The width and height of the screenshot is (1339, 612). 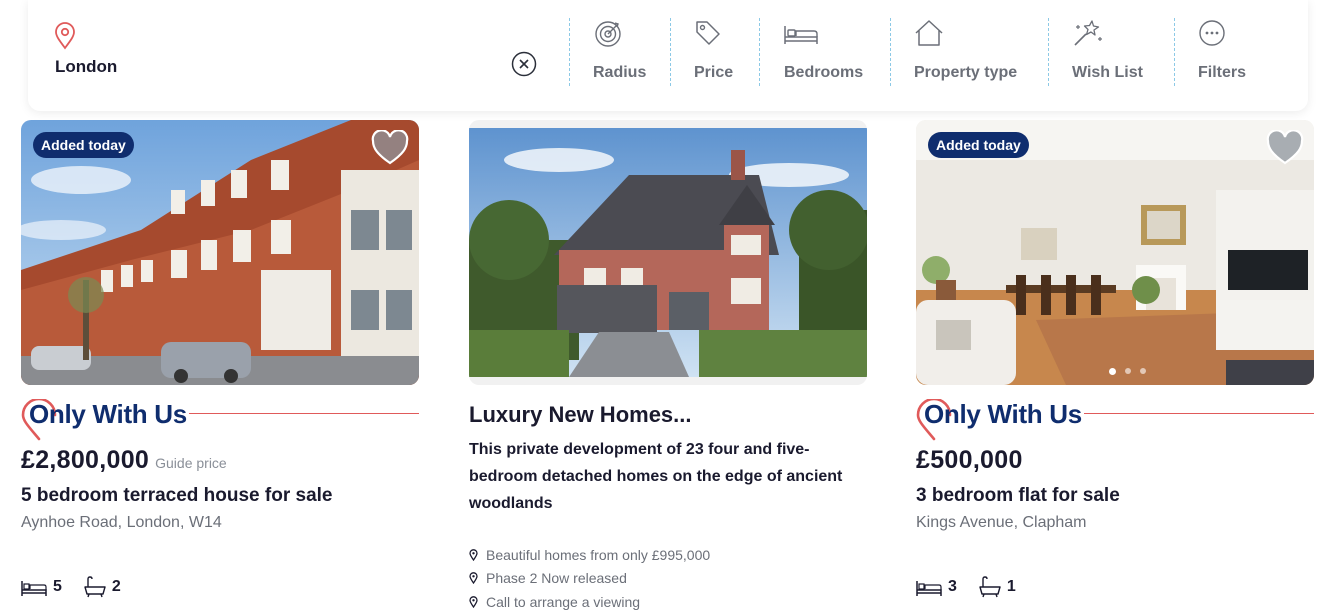 What do you see at coordinates (969, 460) in the screenshot?
I see `listing-price: £500,000` at bounding box center [969, 460].